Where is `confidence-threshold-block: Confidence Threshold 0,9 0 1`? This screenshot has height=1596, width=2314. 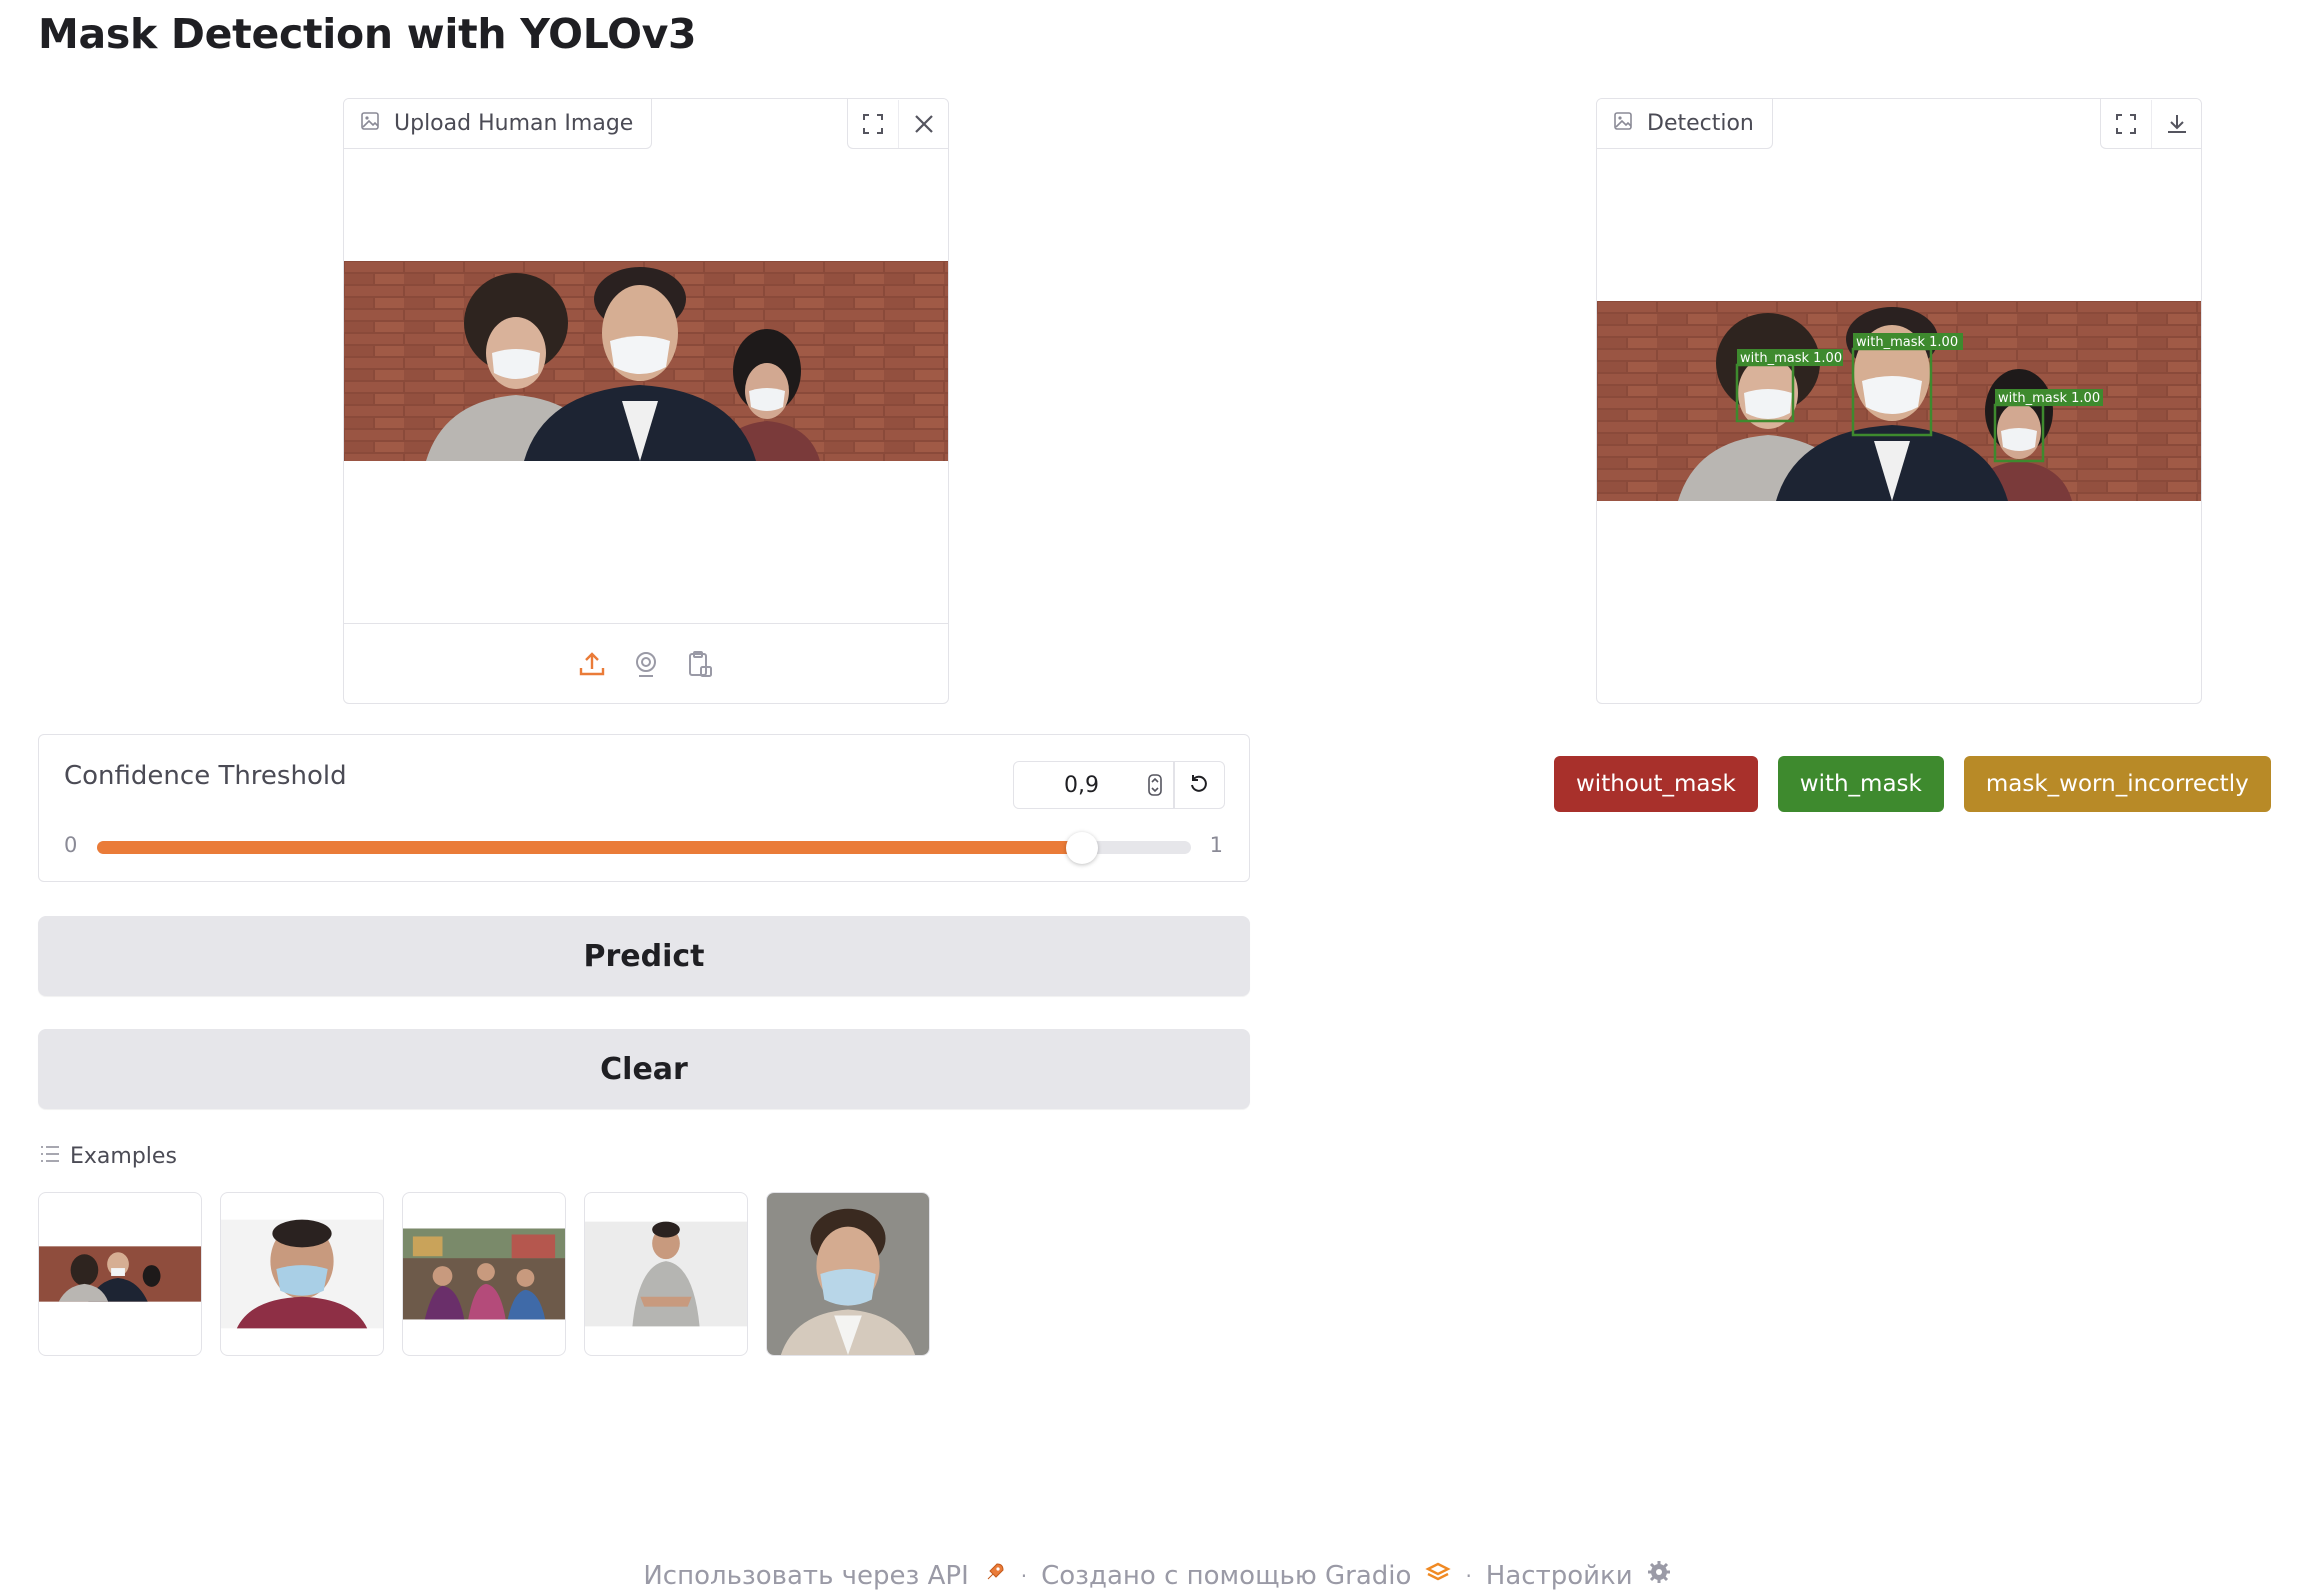 confidence-threshold-block: Confidence Threshold 0,9 0 1 is located at coordinates (644, 808).